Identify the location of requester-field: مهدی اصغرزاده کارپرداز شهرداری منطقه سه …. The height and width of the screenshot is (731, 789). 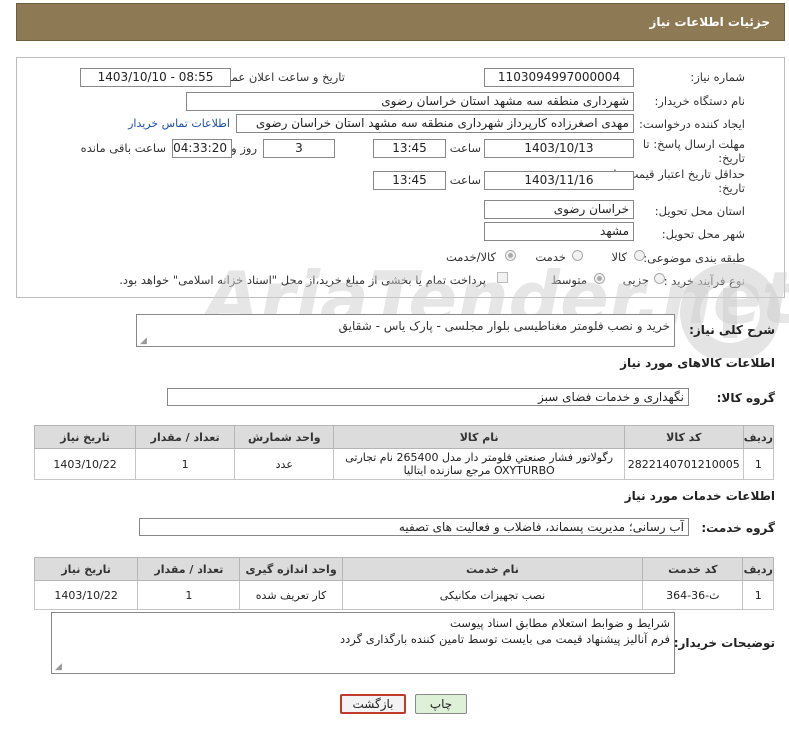
(435, 123).